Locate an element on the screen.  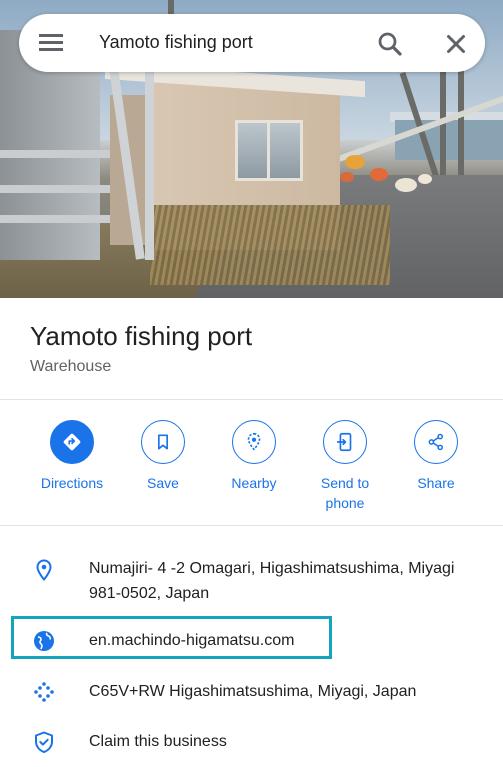
search-bar: Yamoto fishing port is located at coordinates (252, 43).